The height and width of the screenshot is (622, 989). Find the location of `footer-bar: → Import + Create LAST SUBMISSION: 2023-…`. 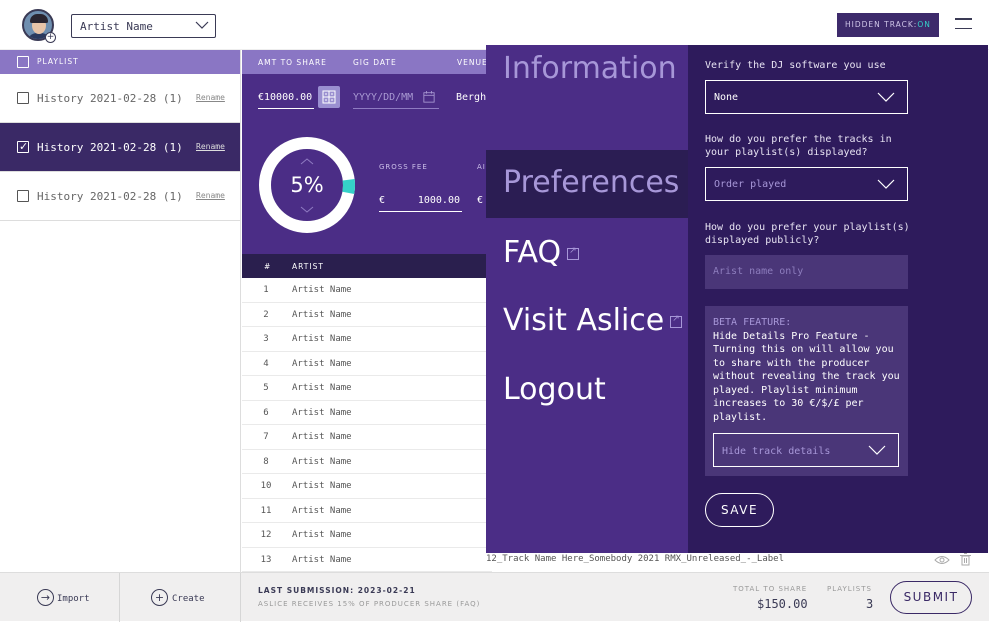

footer-bar: → Import + Create LAST SUBMISSION: 2023-… is located at coordinates (494, 597).